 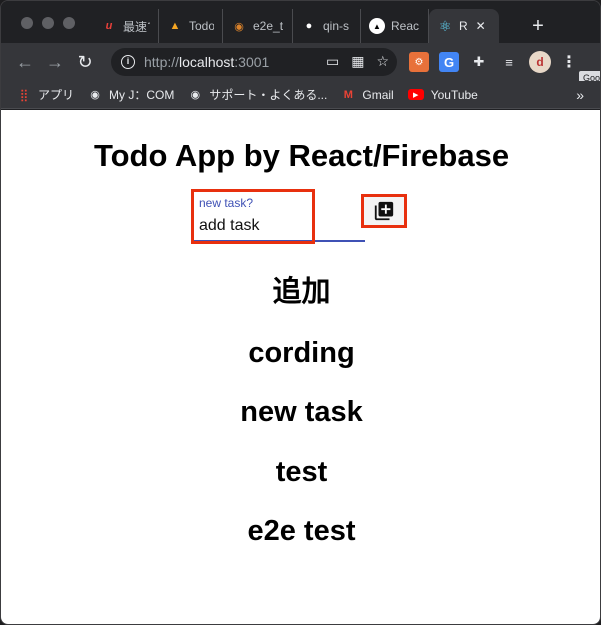 What do you see at coordinates (445, 25) in the screenshot?
I see `react-icon: ⚛` at bounding box center [445, 25].